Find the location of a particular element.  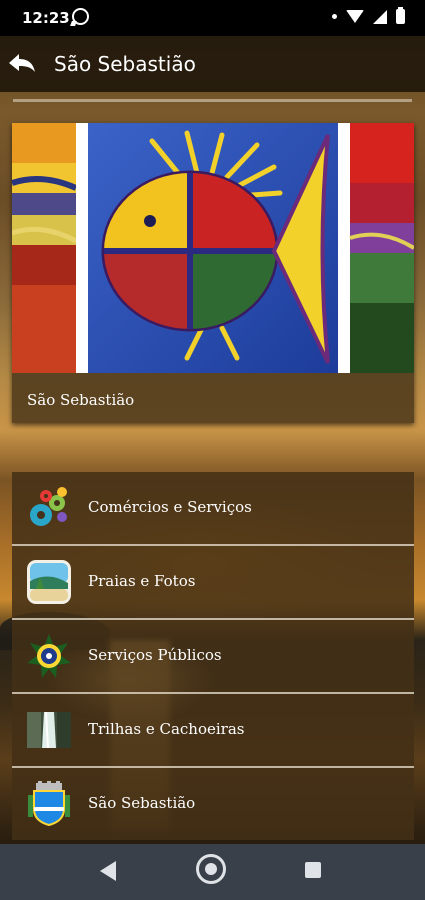

signal-icon is located at coordinates (380, 16).